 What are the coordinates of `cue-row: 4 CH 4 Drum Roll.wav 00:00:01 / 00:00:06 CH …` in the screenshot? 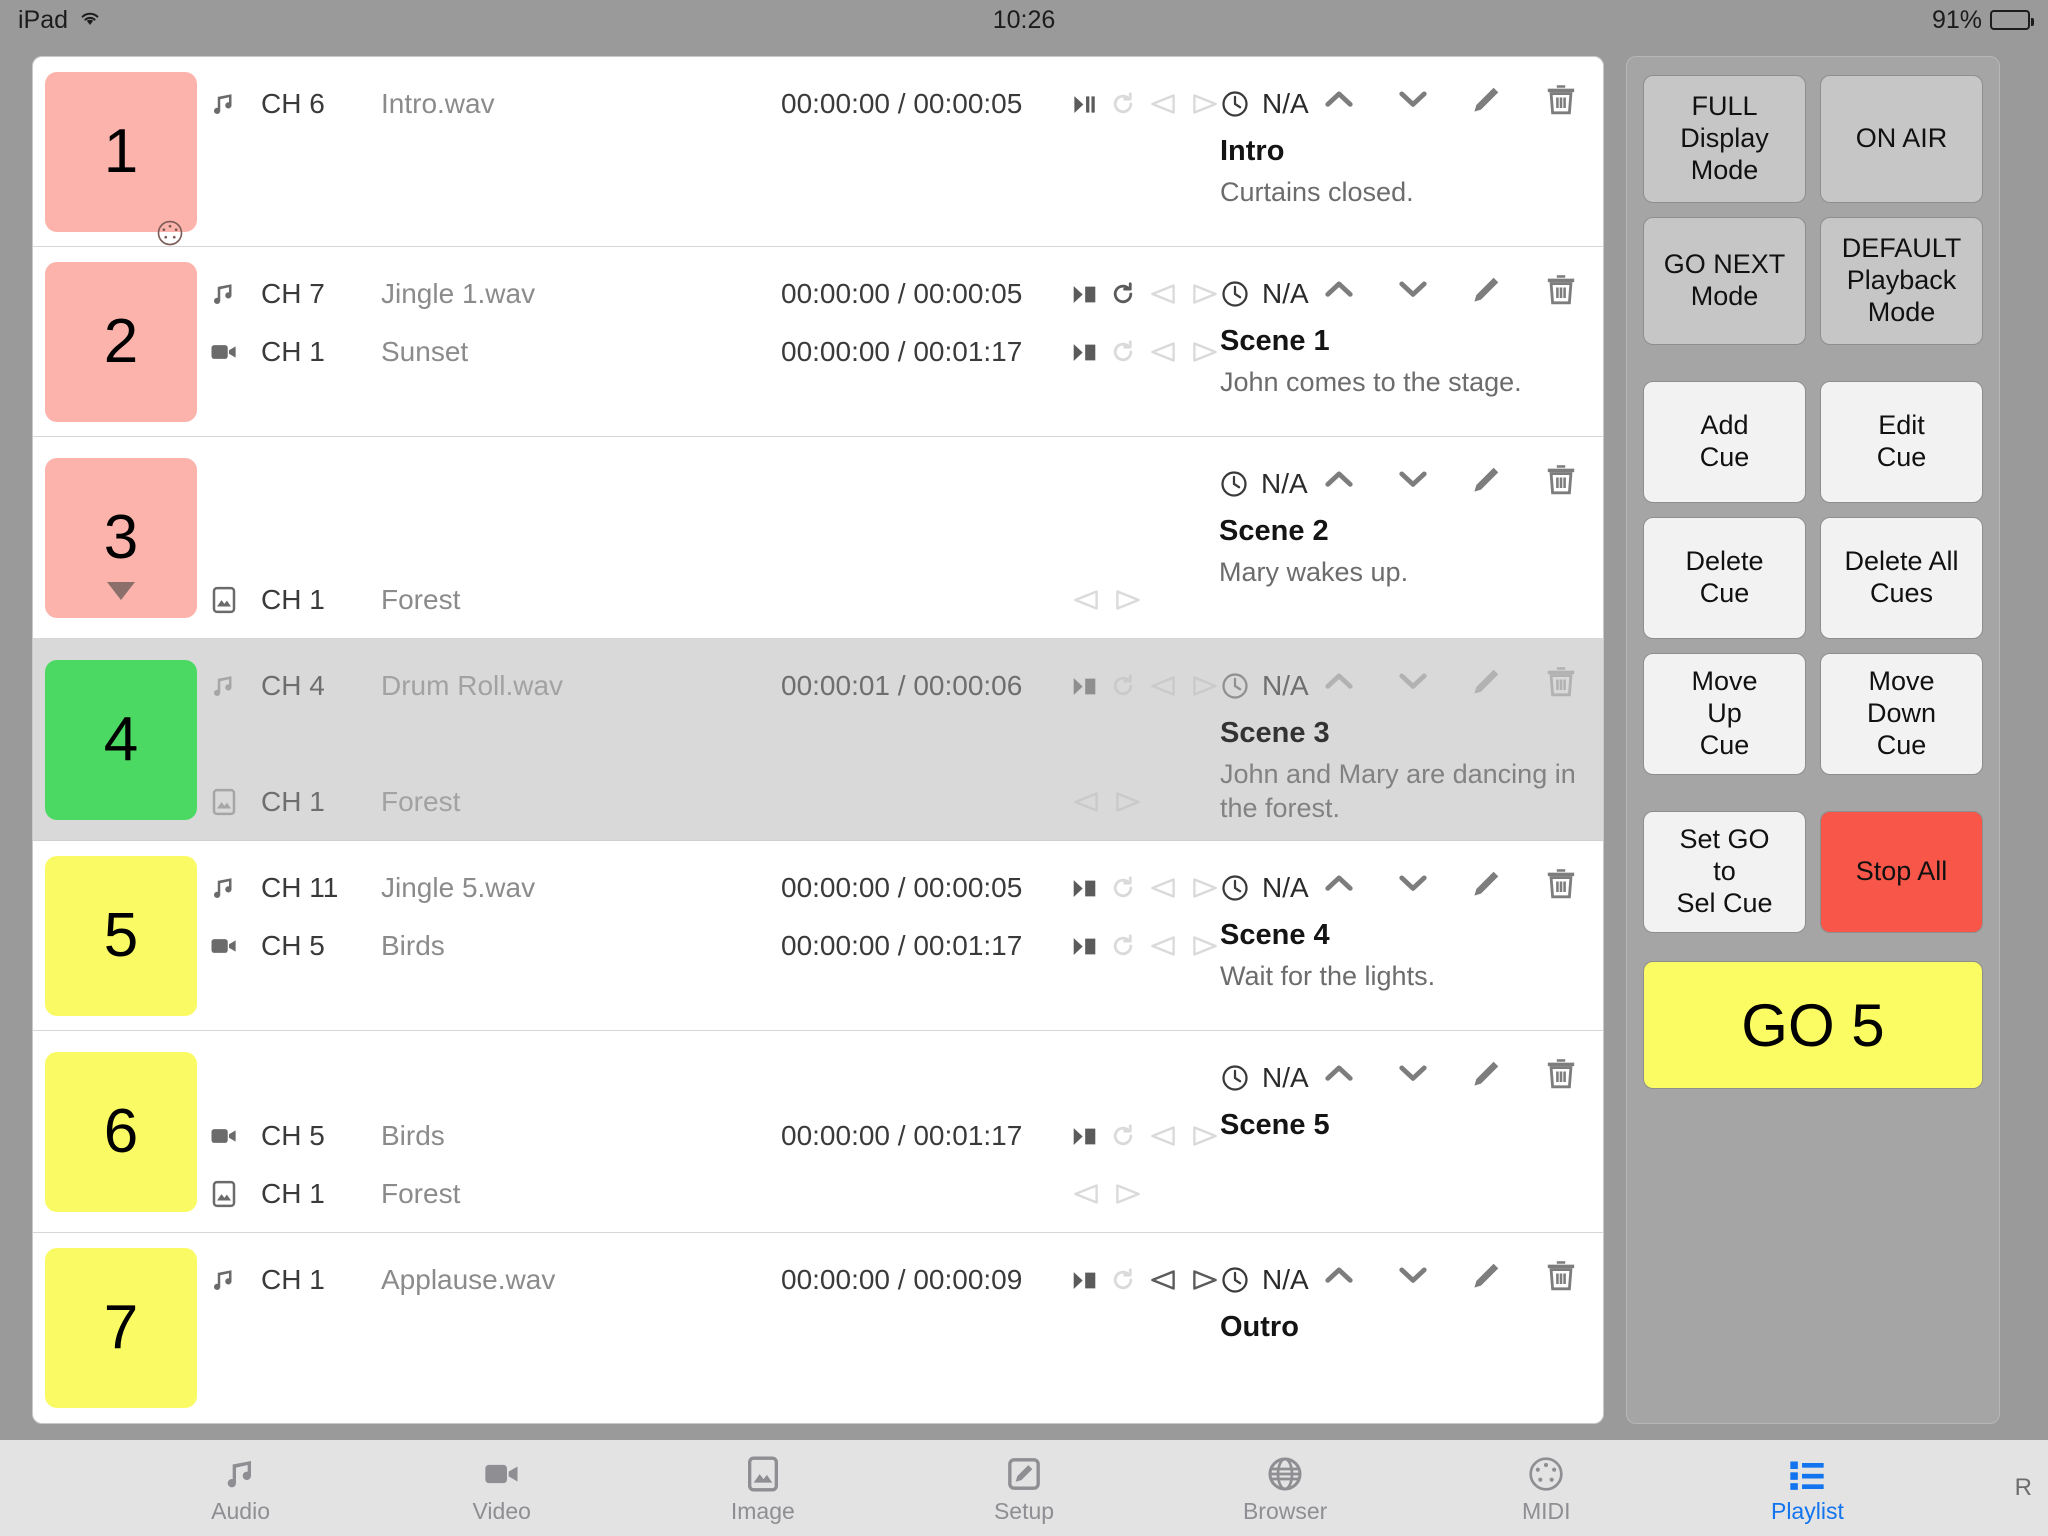 It's located at (818, 740).